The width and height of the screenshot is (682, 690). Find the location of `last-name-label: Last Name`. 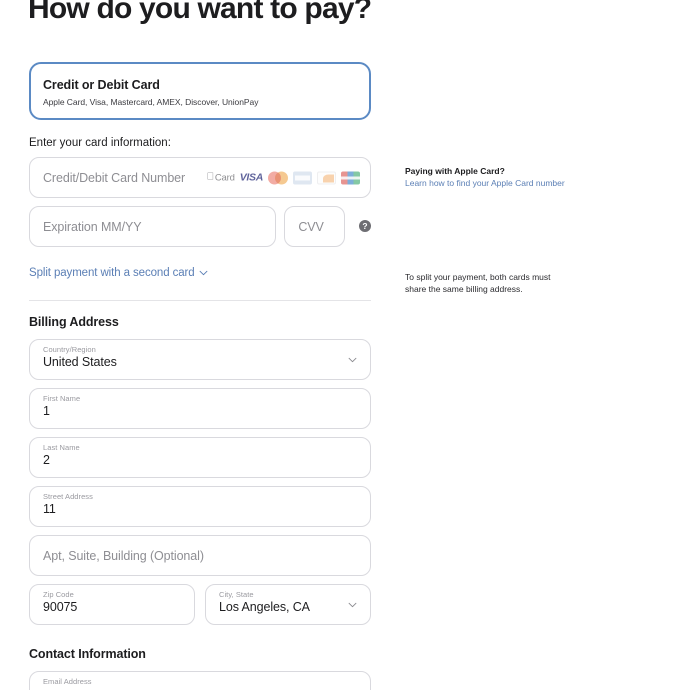

last-name-label: Last Name is located at coordinates (61, 447).